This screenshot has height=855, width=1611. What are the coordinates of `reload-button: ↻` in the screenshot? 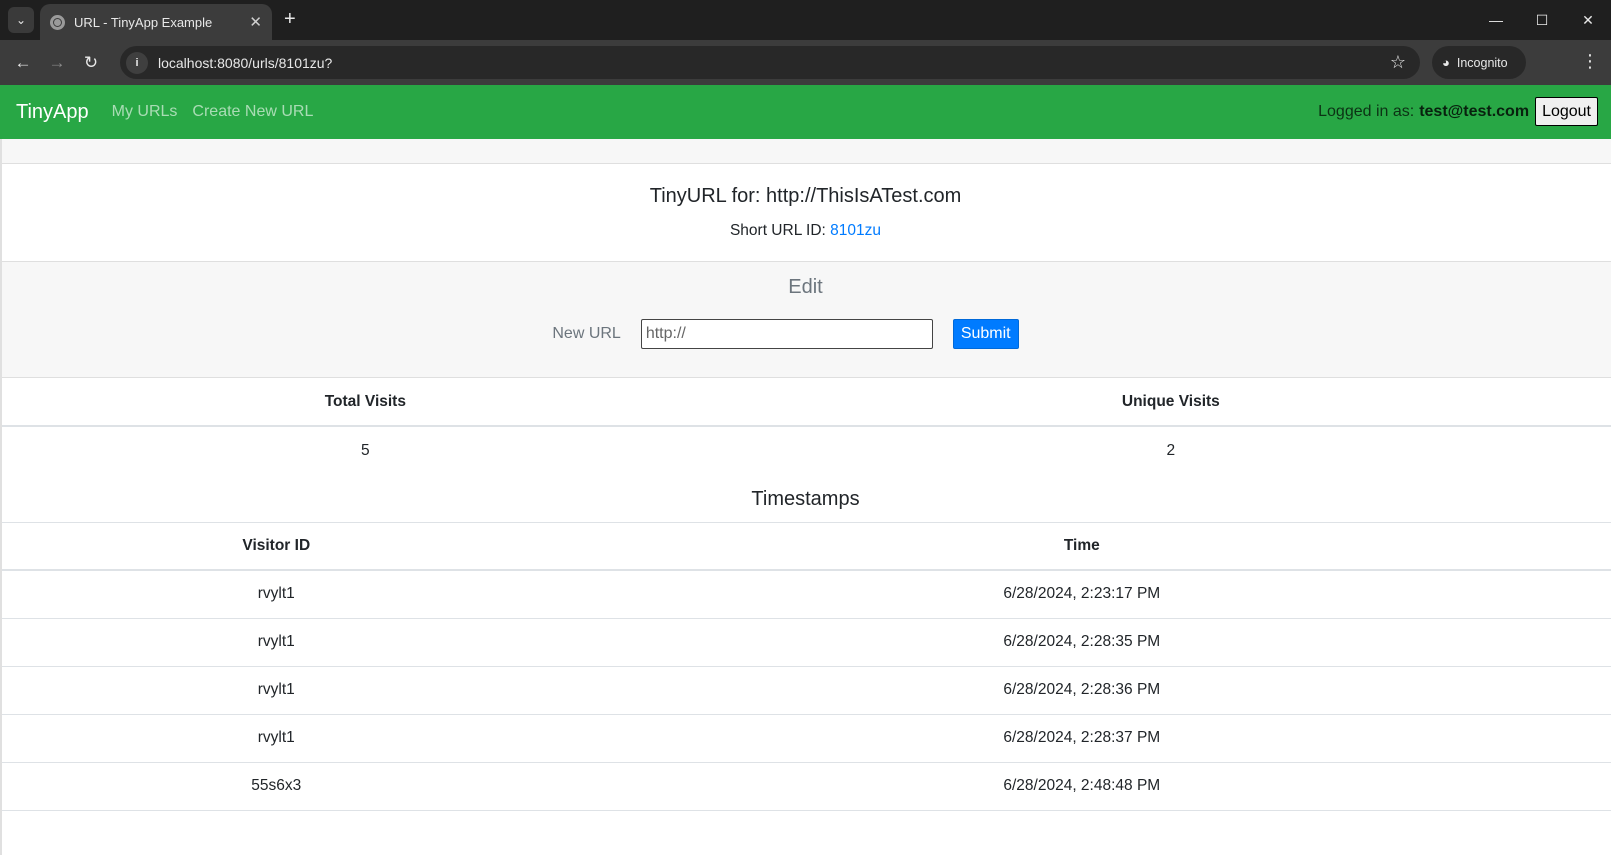 It's located at (91, 63).